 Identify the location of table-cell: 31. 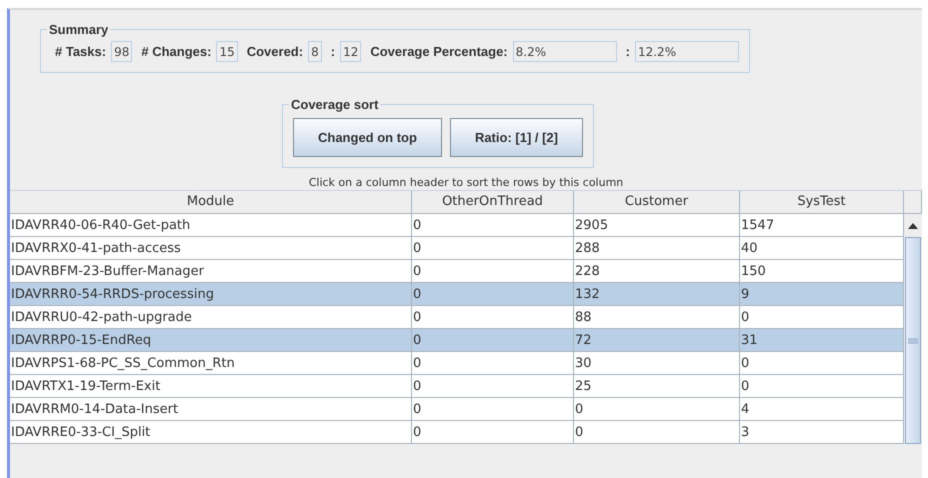
(822, 340).